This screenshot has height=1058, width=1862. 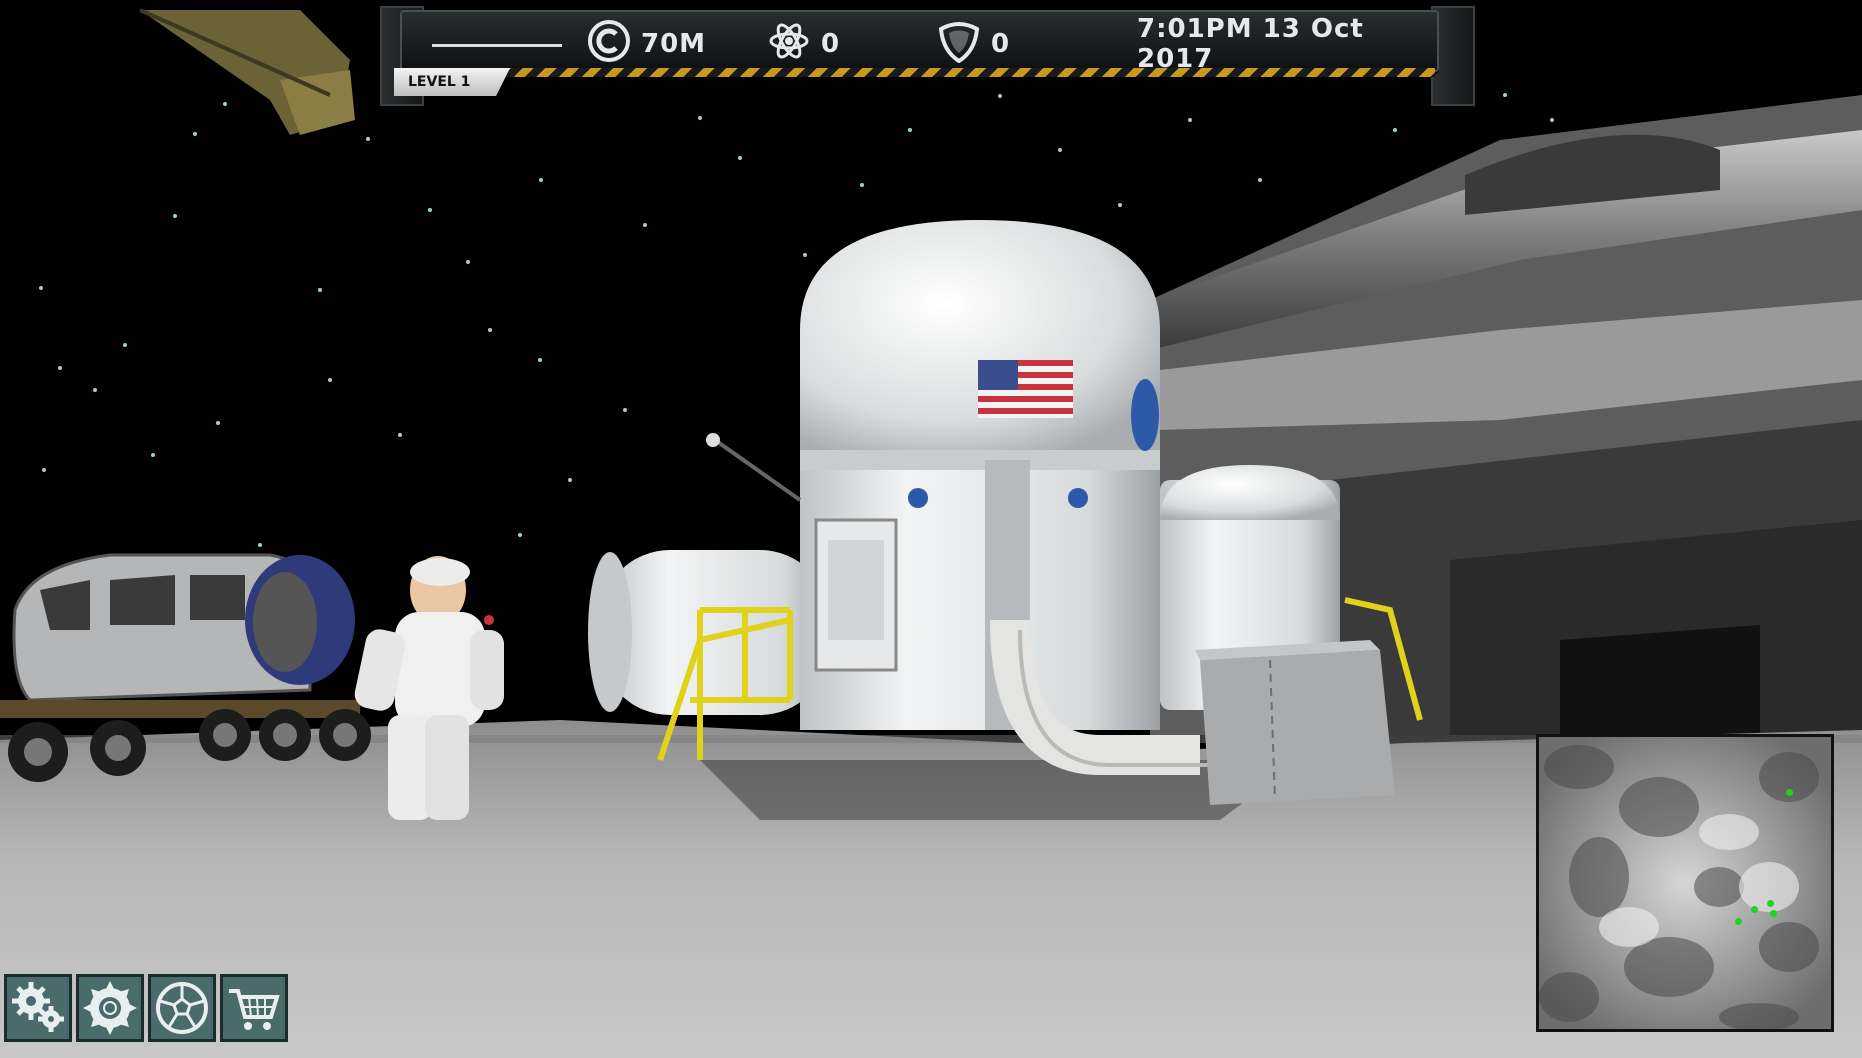 I want to click on level-badge: LEVEL 1, so click(x=452, y=82).